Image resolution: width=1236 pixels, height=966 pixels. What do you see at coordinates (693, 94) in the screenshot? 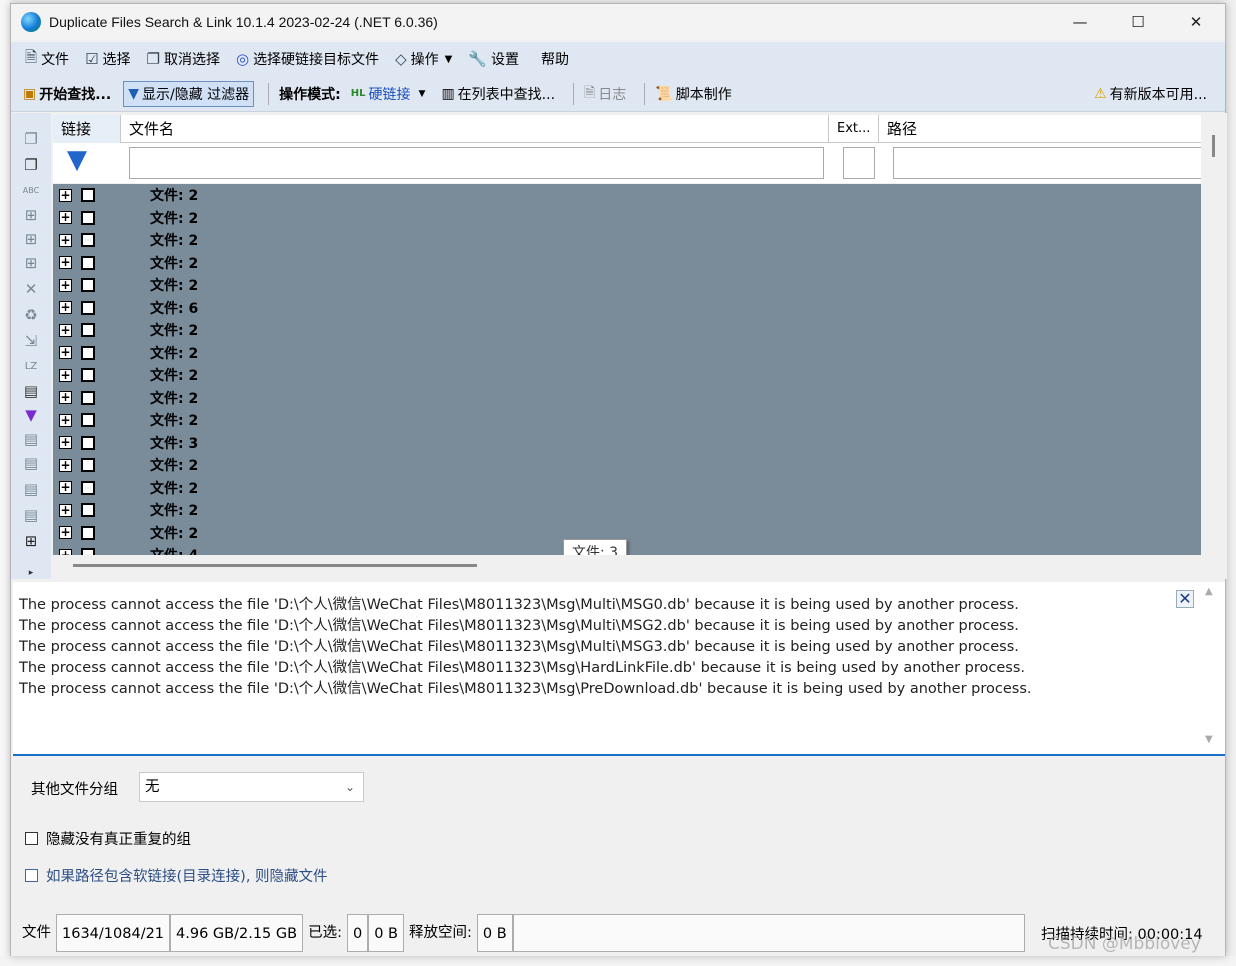
I see `script-button: 📜 脚本制作` at bounding box center [693, 94].